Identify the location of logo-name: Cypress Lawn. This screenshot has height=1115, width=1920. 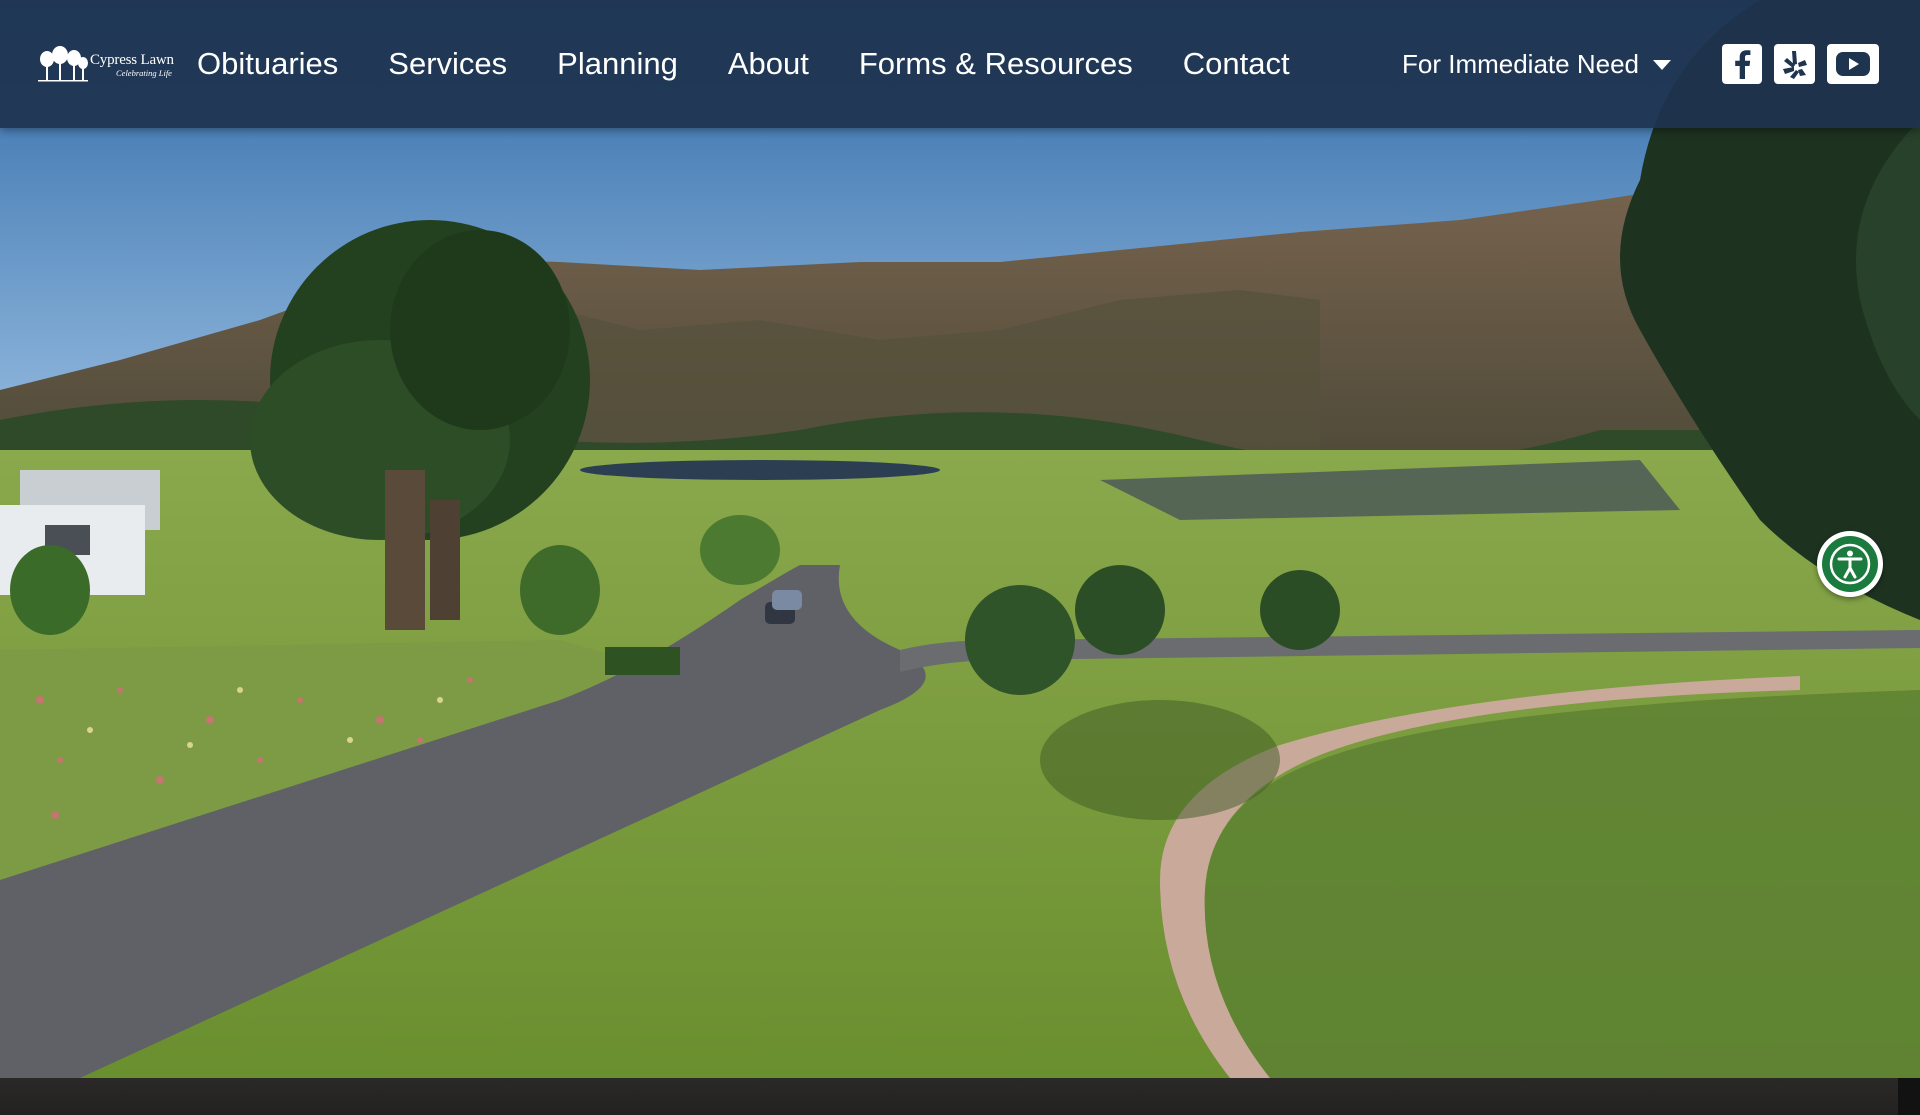
(132, 60).